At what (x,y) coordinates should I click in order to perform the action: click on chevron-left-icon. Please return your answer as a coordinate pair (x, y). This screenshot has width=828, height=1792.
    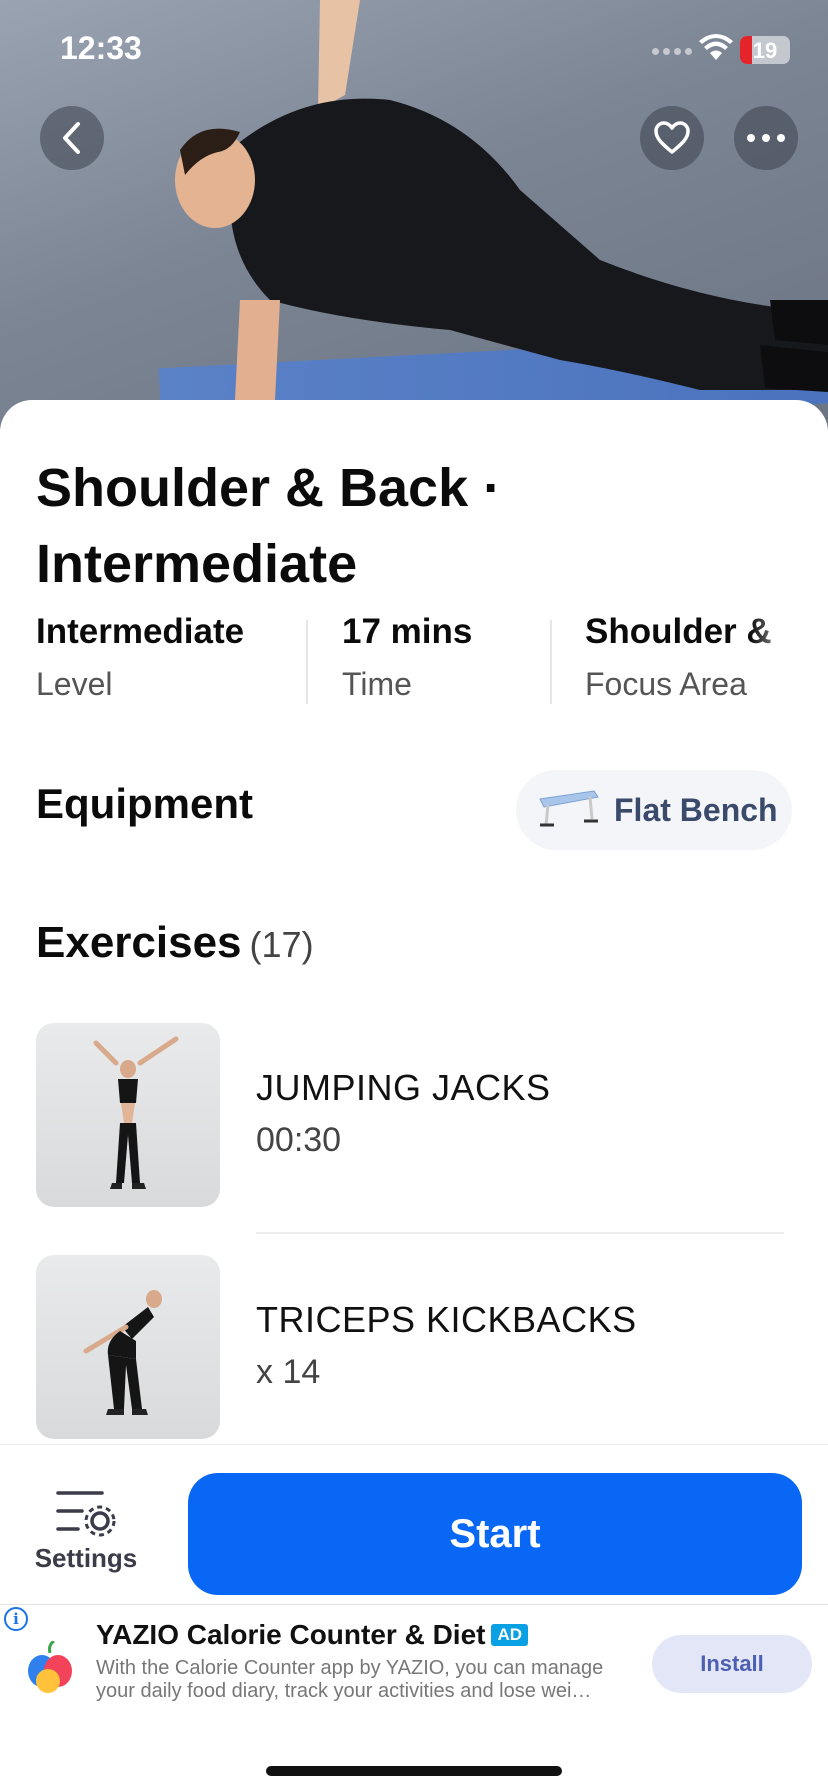
    Looking at the image, I should click on (71, 138).